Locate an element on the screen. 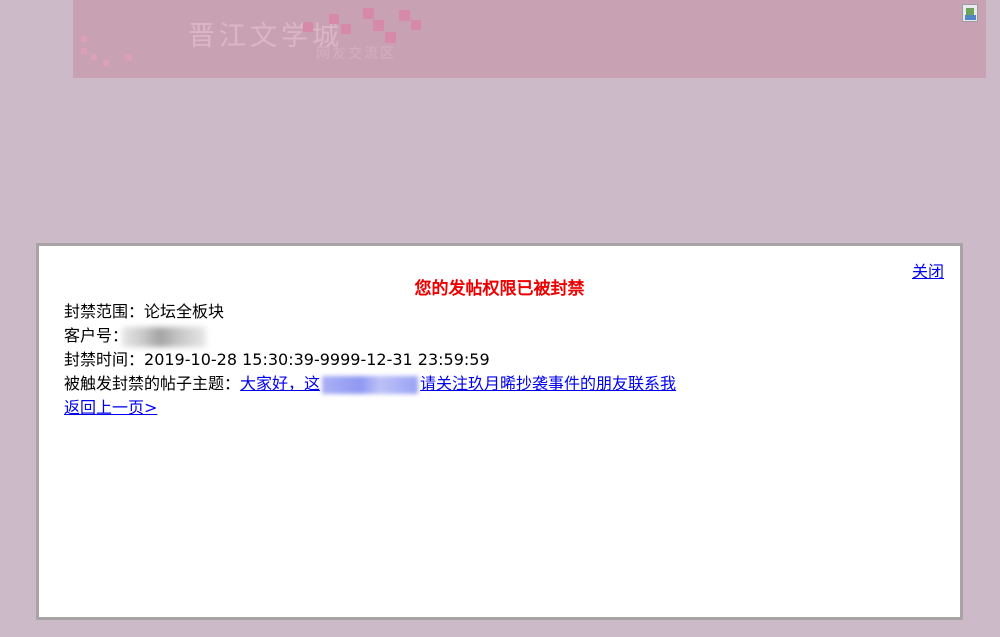 The height and width of the screenshot is (637, 1000). trigger-post-label: 被触发封禁的帖子主题： is located at coordinates (152, 383).